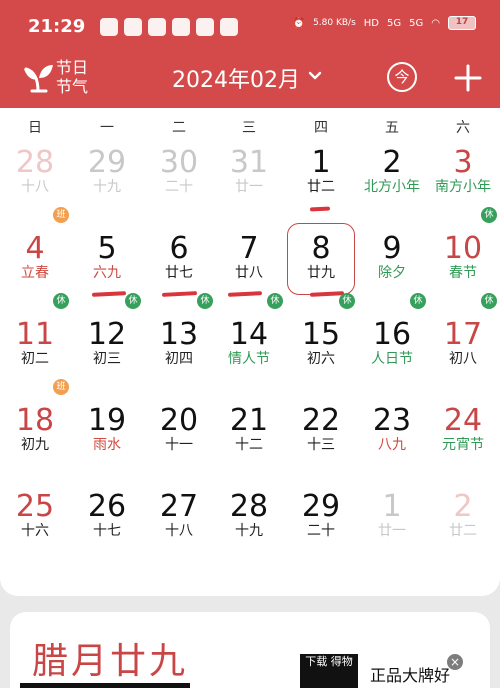 This screenshot has width=500, height=688. Describe the element at coordinates (179, 420) in the screenshot. I see `solar-date: 20` at that location.